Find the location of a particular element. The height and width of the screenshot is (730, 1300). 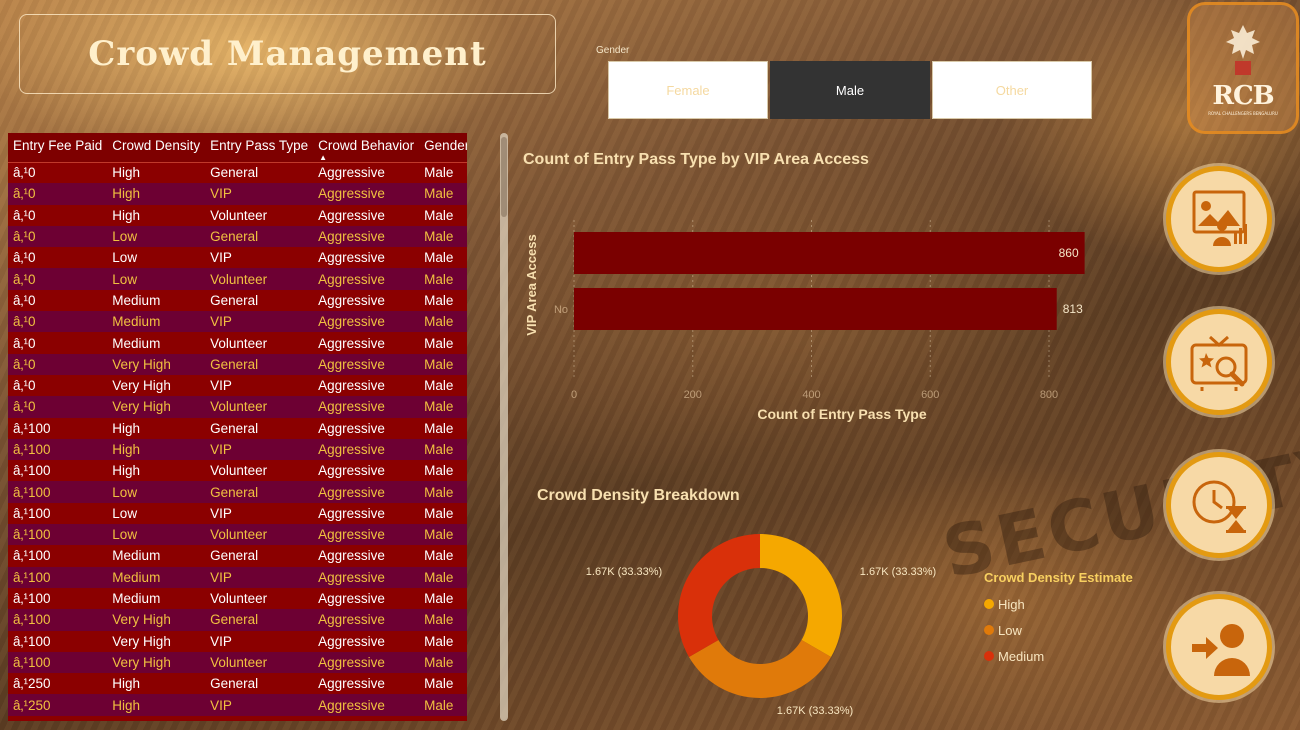

column-header-crowd-behavior: Crowd Behavior ▲ is located at coordinates (366, 148).